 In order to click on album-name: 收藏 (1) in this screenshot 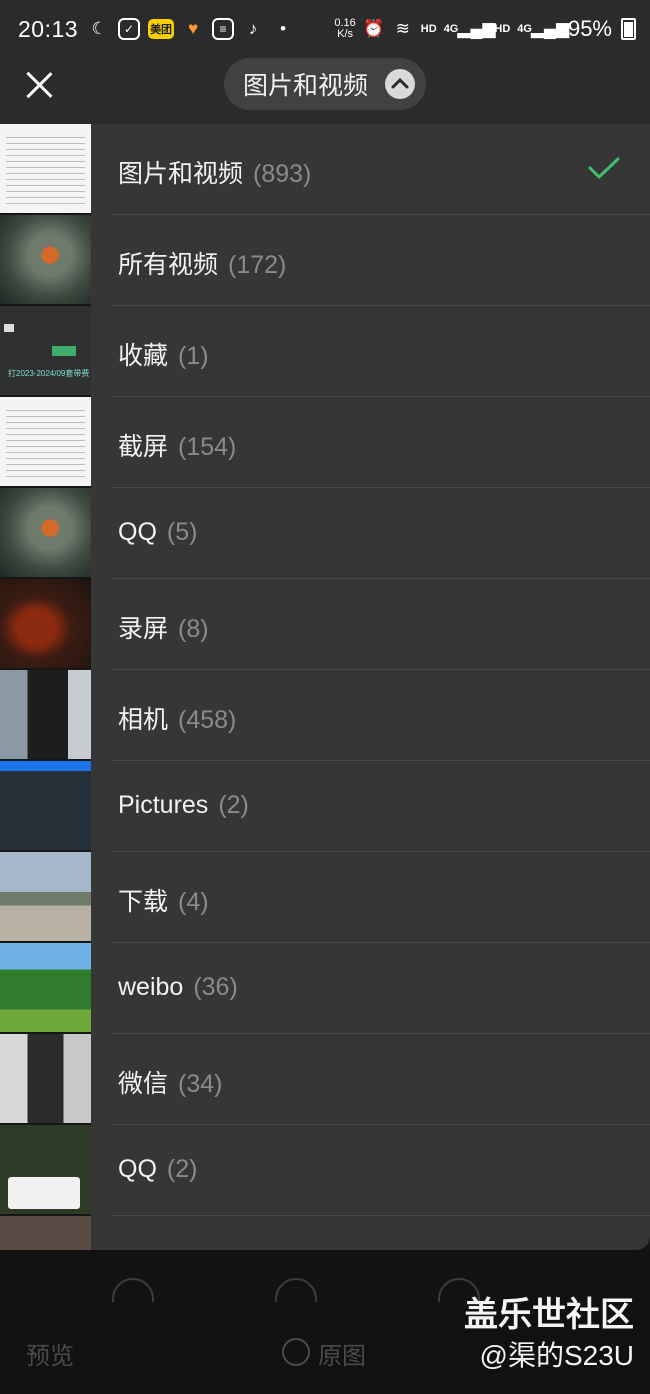, I will do `click(163, 356)`.